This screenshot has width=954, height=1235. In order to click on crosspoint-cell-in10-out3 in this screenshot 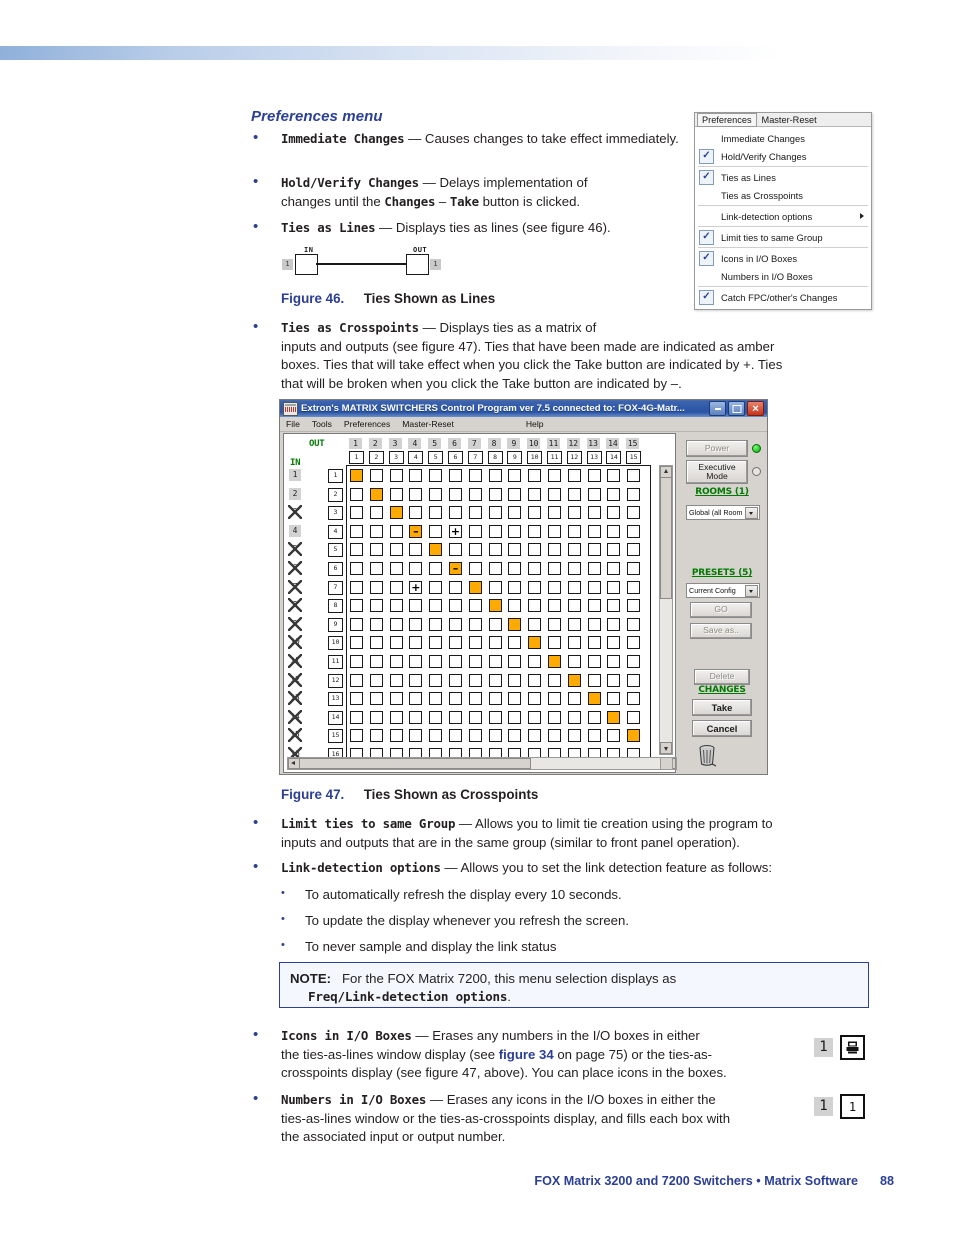, I will do `click(396, 643)`.